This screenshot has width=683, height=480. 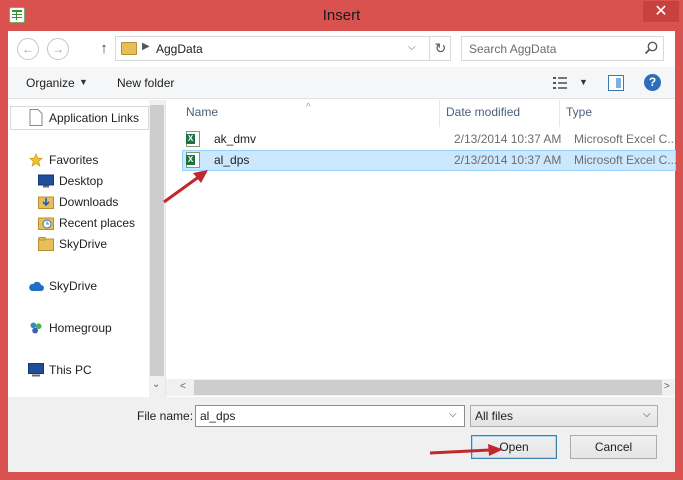 I want to click on search-icon, so click(x=651, y=48).